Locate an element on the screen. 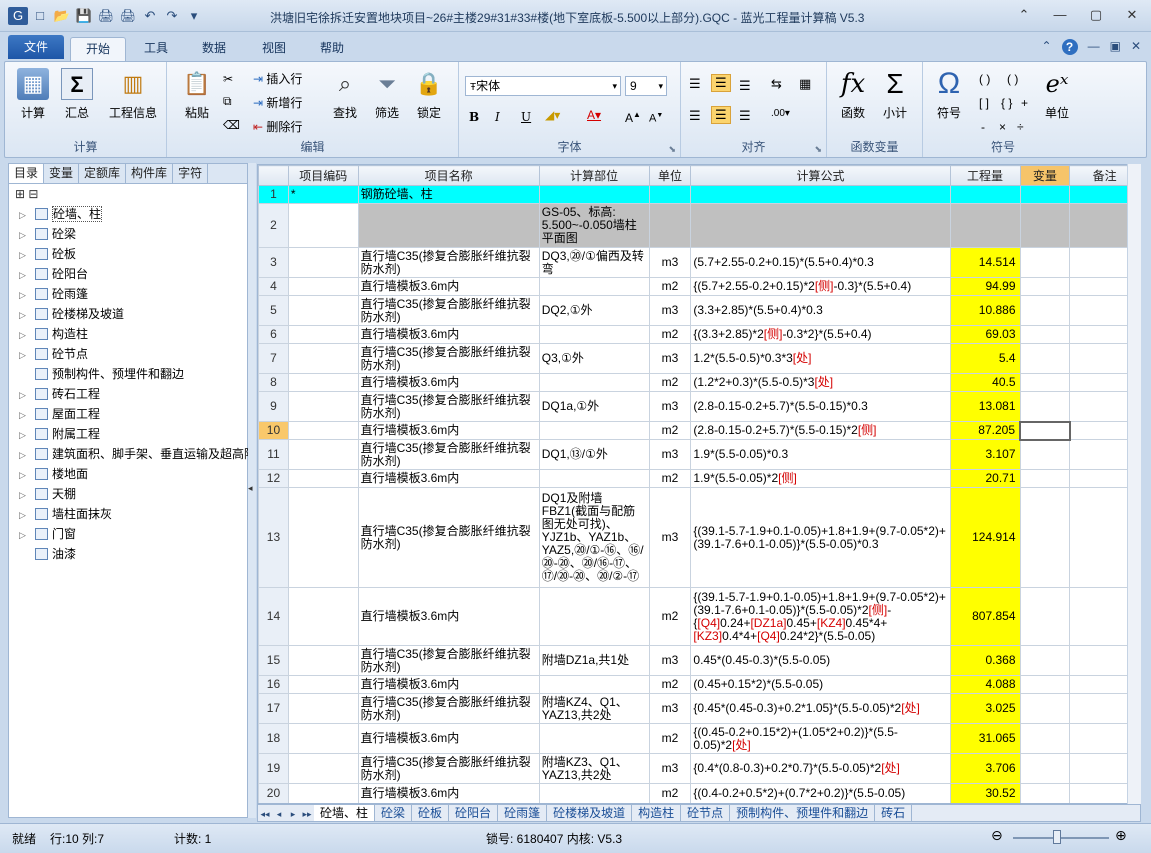  quantity-cell: 30.52 is located at coordinates (985, 793).